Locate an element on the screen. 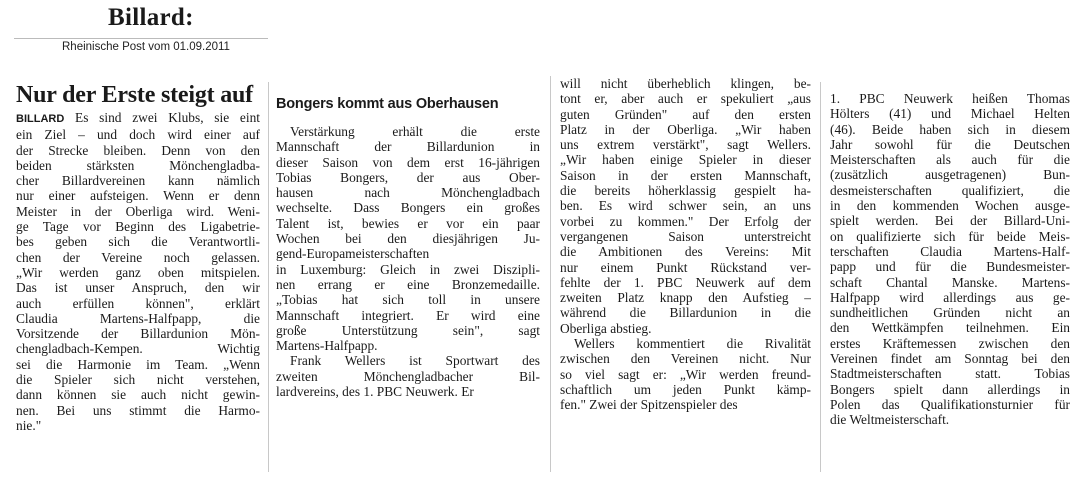 The height and width of the screenshot is (479, 1074). text-line: 1. PBC Neuwerk heißen Thomas is located at coordinates (950, 98).